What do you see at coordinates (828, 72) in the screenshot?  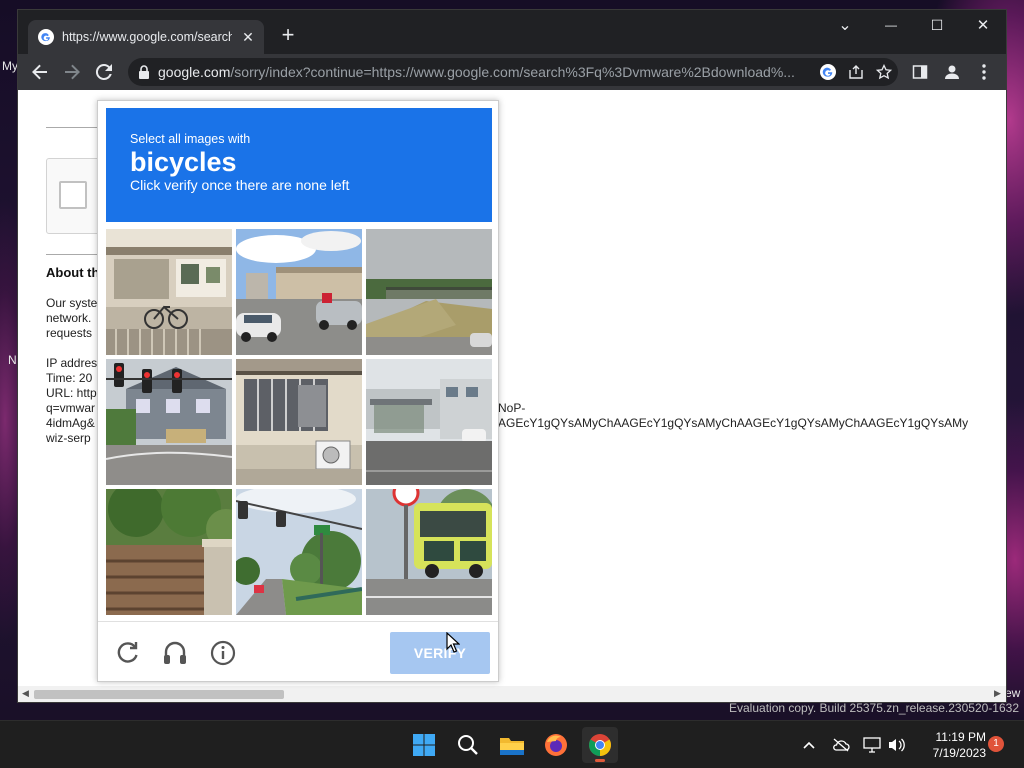 I see `google-lens-icon` at bounding box center [828, 72].